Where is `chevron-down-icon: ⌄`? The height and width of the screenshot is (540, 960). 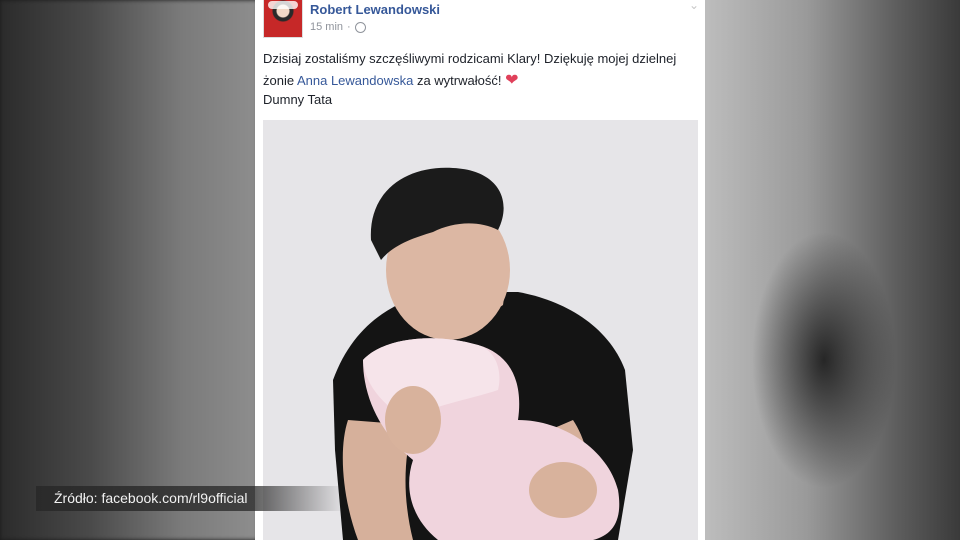 chevron-down-icon: ⌄ is located at coordinates (694, 6).